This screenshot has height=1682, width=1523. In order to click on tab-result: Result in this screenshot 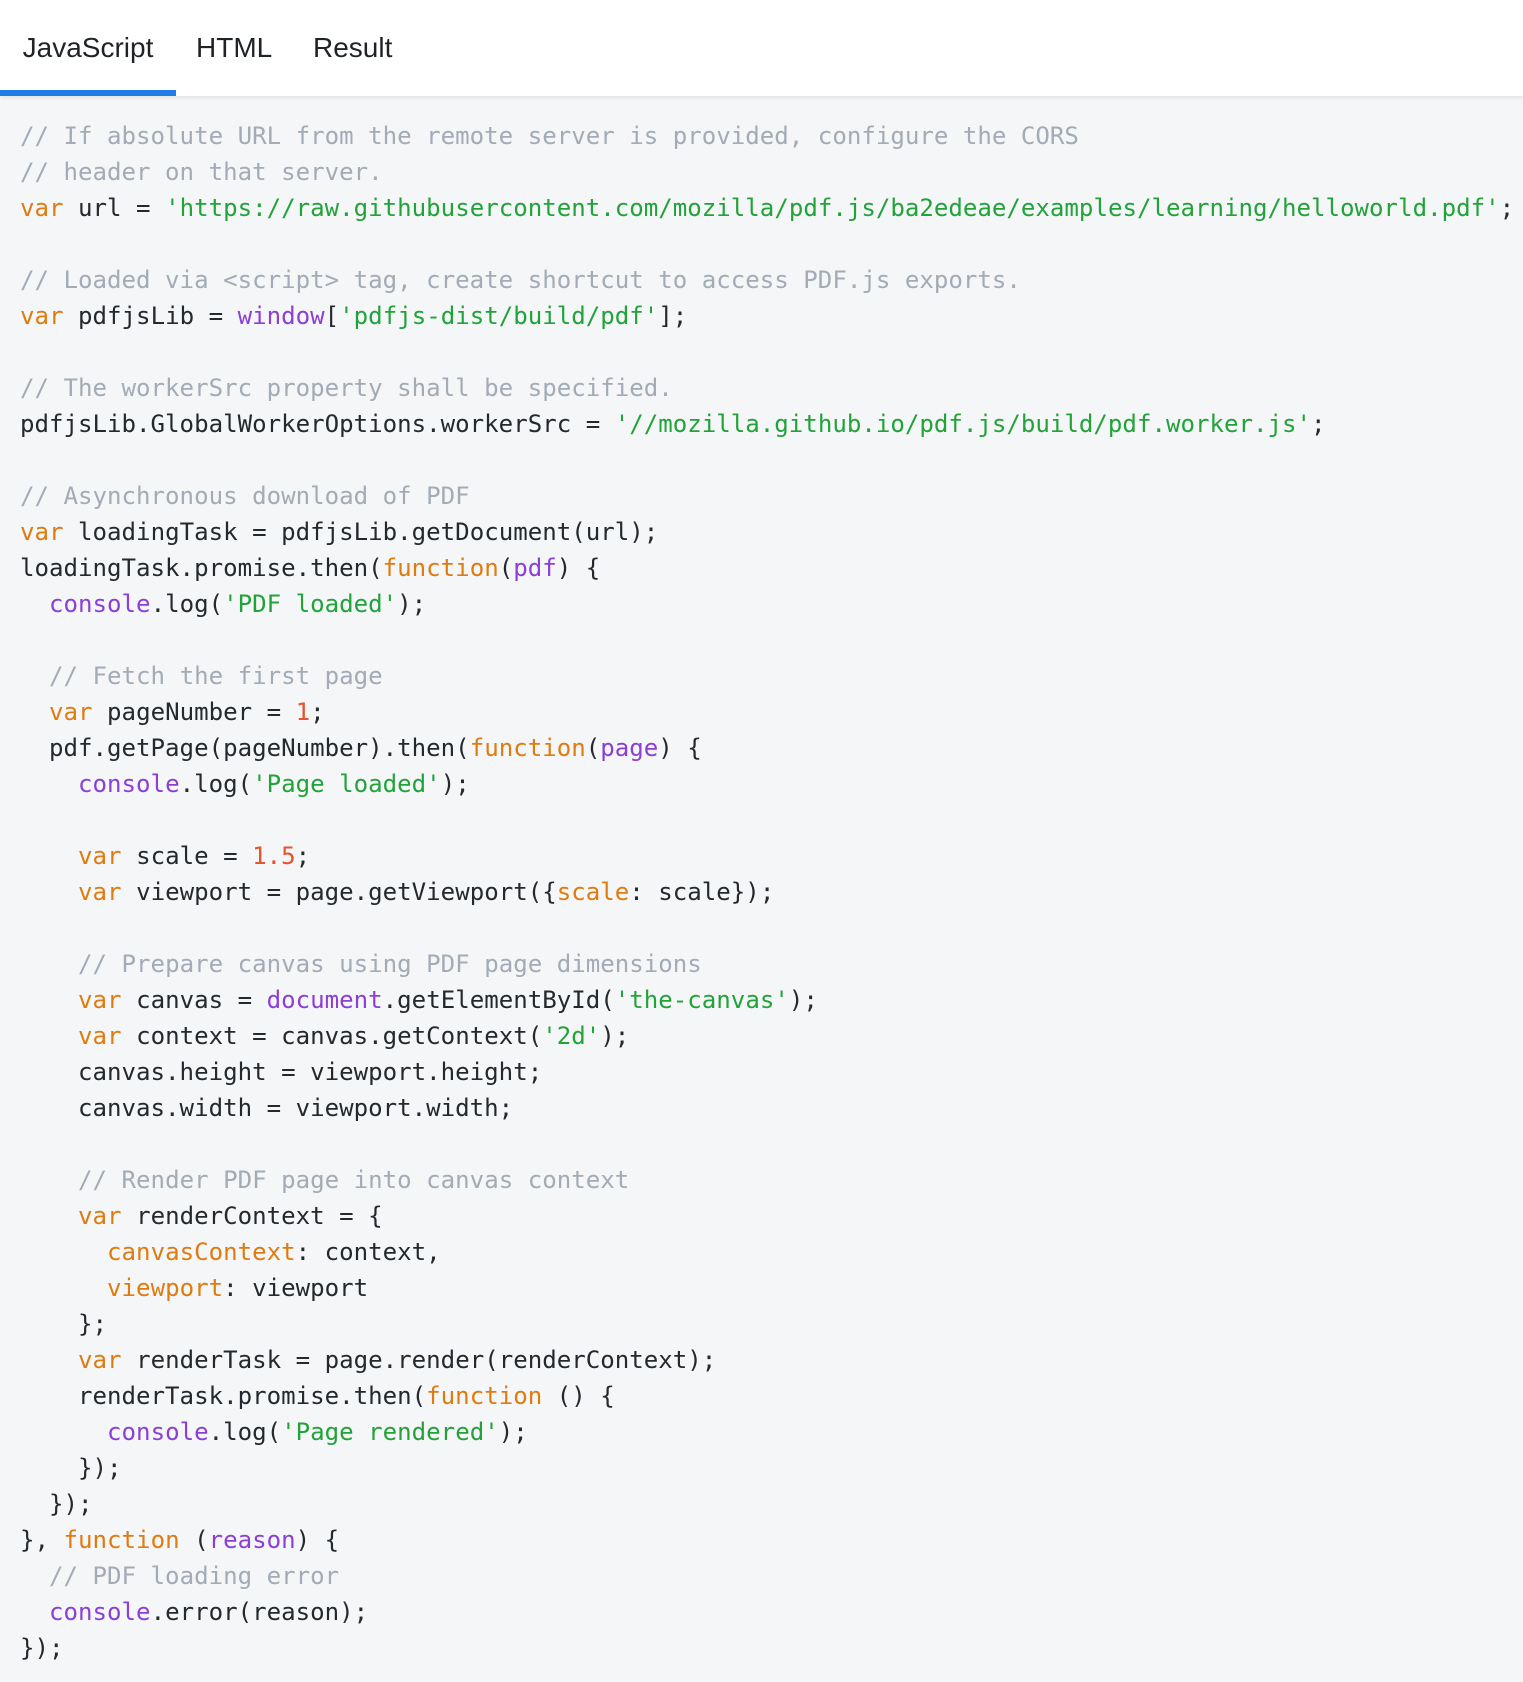, I will do `click(352, 48)`.